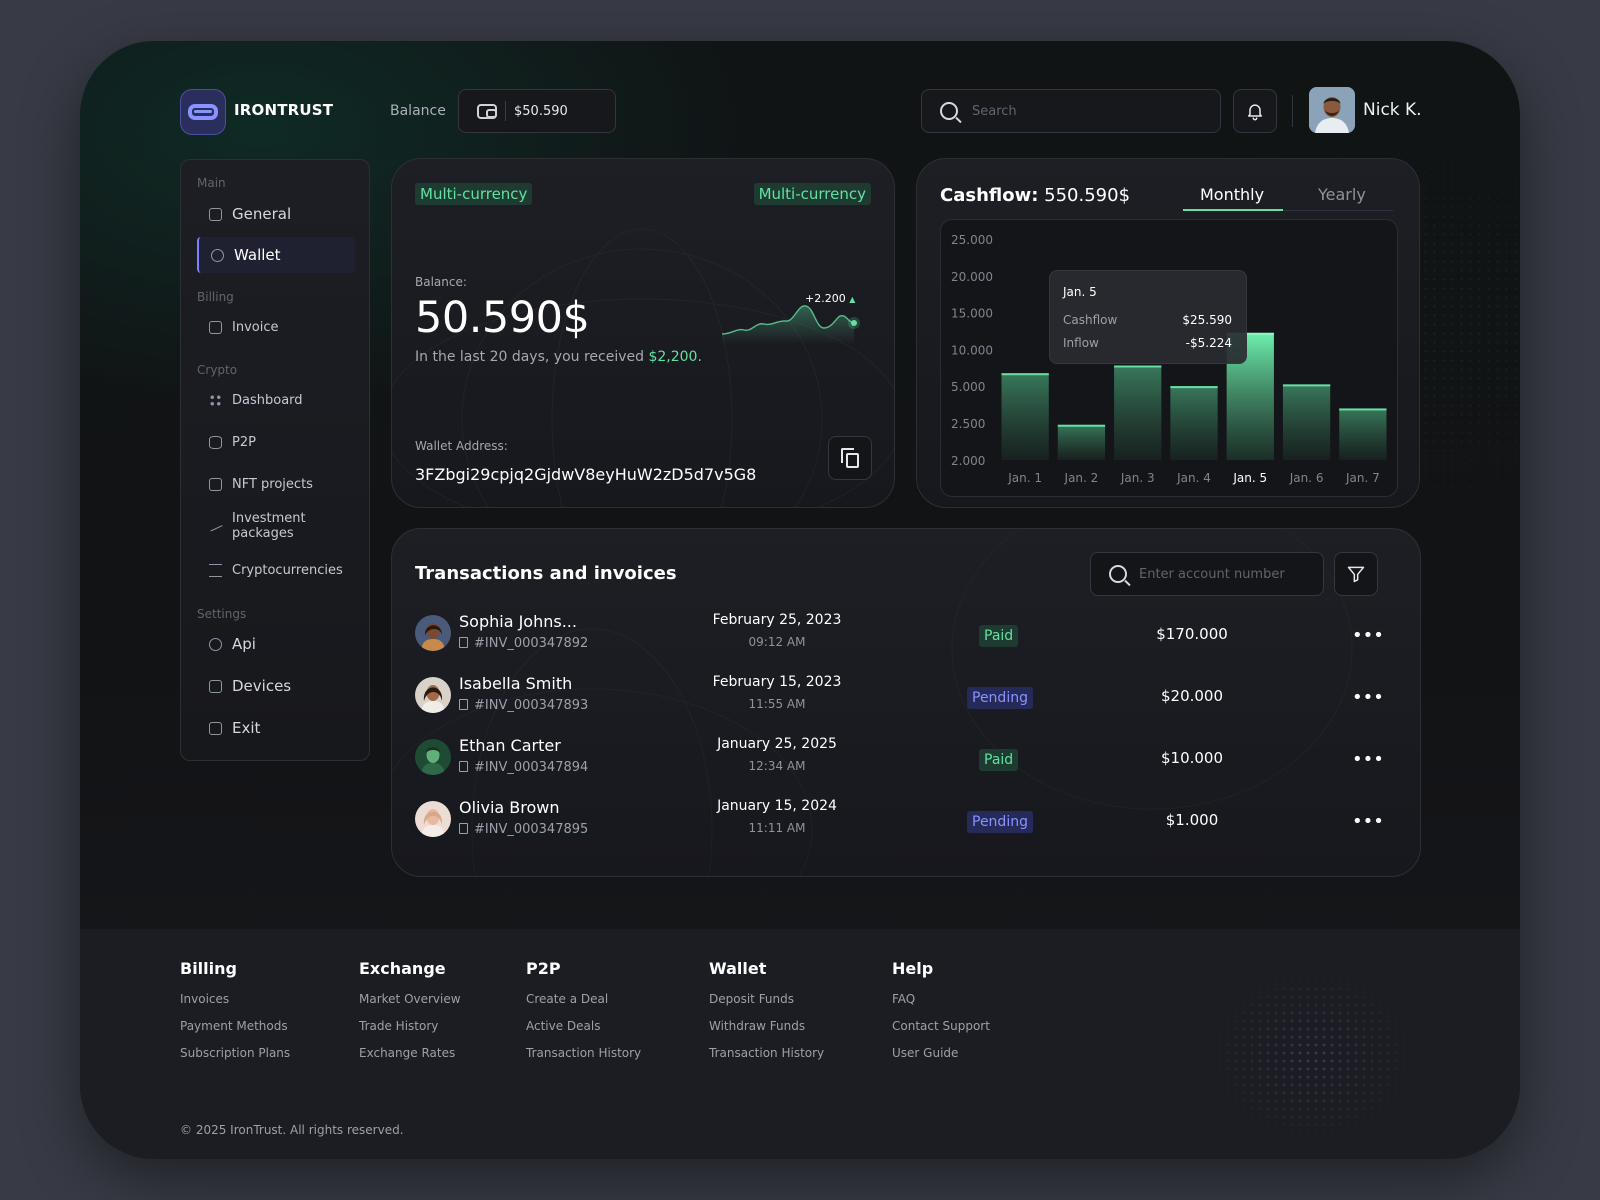  Describe the element at coordinates (531, 643) in the screenshot. I see `invoice-number-text: #INV_000347892` at that location.